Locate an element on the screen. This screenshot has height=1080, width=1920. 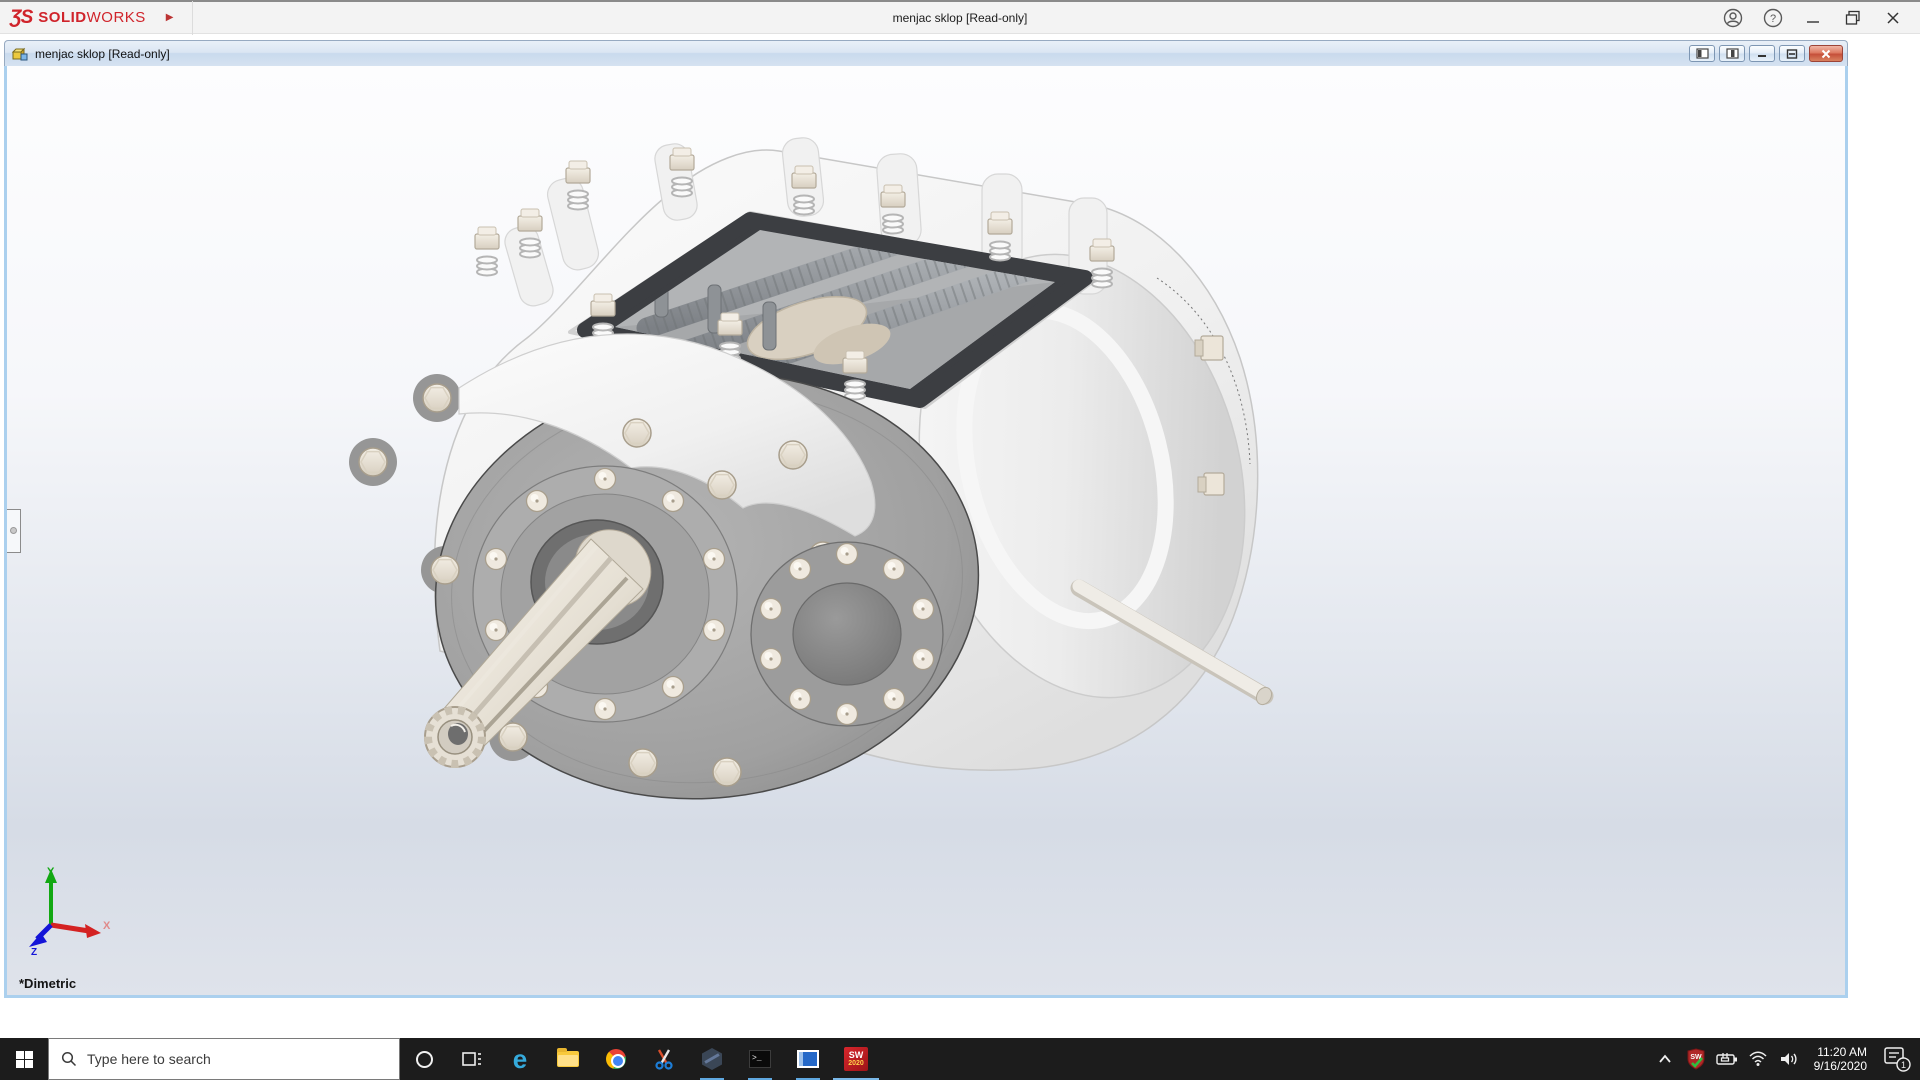
doc-minimize-button is located at coordinates (1762, 53).